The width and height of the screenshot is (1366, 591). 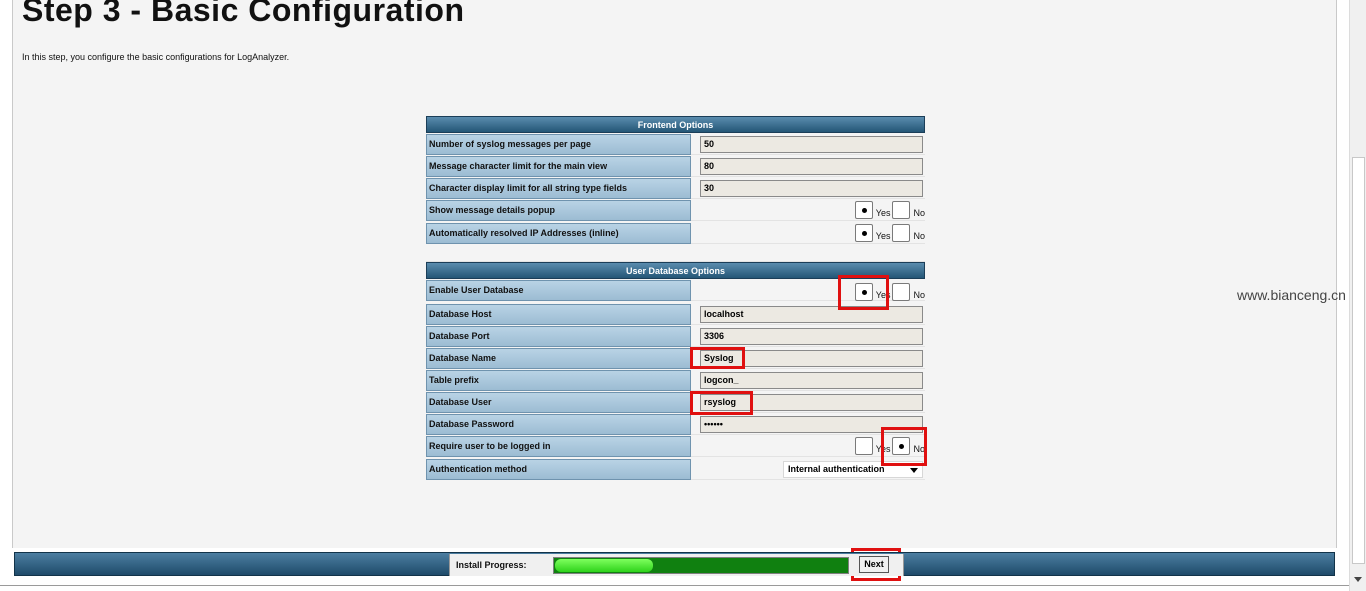 What do you see at coordinates (901, 233) in the screenshot?
I see `resolve-ip-no-radio` at bounding box center [901, 233].